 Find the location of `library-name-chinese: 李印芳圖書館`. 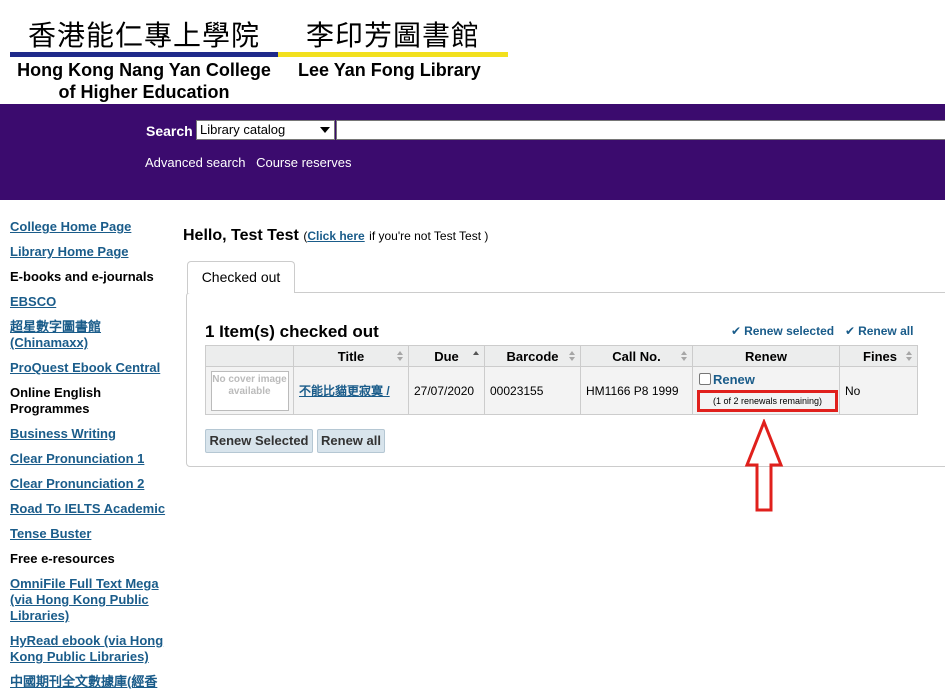

library-name-chinese: 李印芳圖書館 is located at coordinates (393, 35).